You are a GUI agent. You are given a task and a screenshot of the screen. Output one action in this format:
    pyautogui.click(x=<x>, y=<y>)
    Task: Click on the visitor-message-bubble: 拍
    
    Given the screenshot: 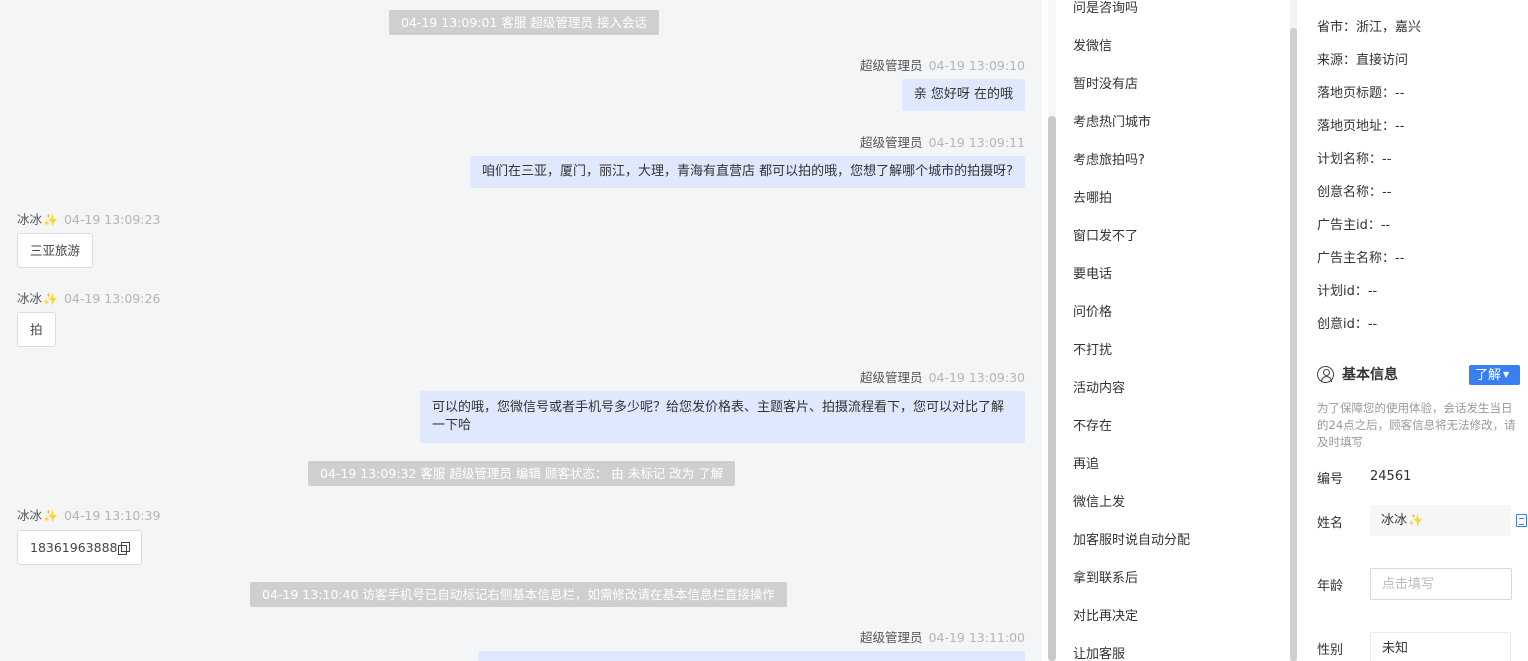 What is the action you would take?
    pyautogui.click(x=36, y=329)
    